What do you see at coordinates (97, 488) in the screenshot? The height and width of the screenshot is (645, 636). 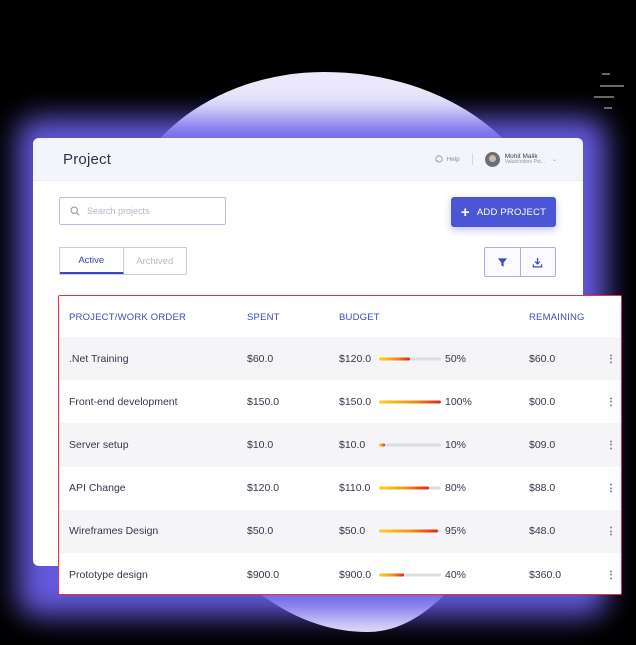 I see `project-name: API Change` at bounding box center [97, 488].